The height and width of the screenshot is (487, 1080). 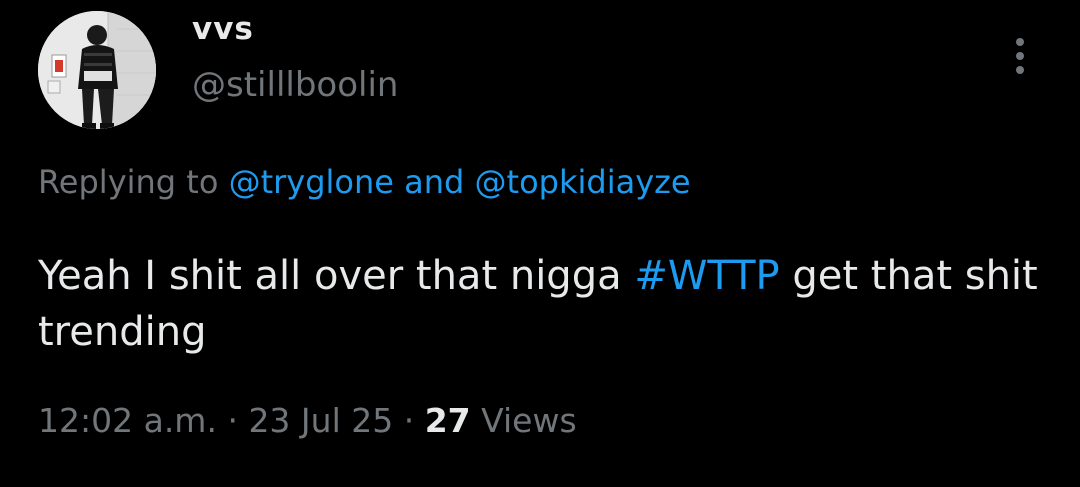 I want to click on avatar, so click(x=97, y=70).